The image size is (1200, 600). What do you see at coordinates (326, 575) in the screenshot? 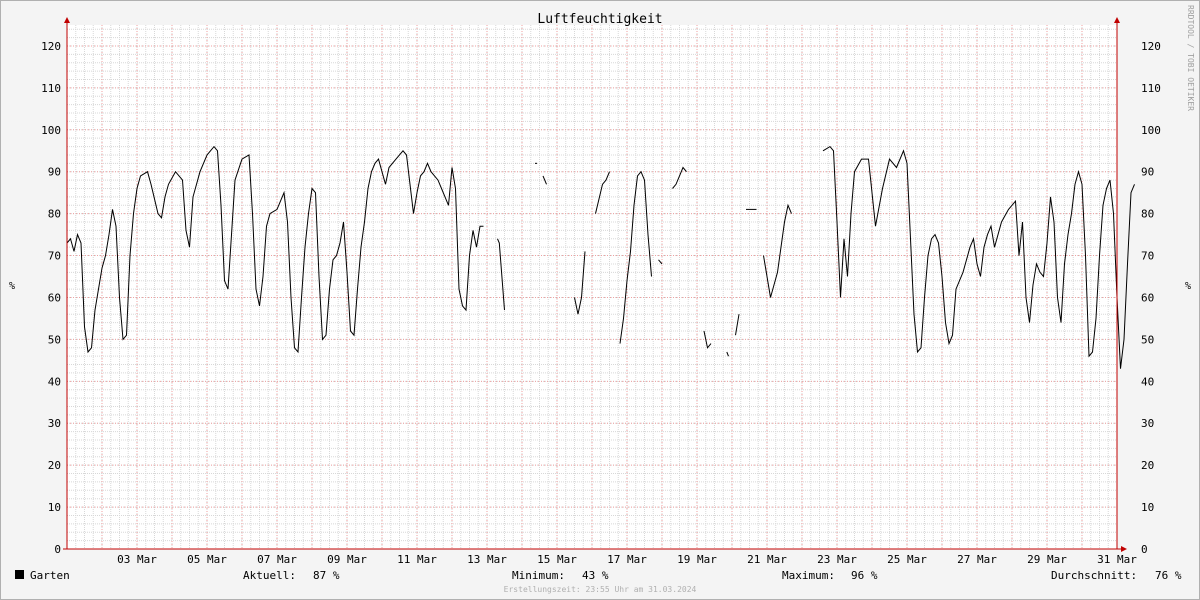
I see `current-value: 87 %` at bounding box center [326, 575].